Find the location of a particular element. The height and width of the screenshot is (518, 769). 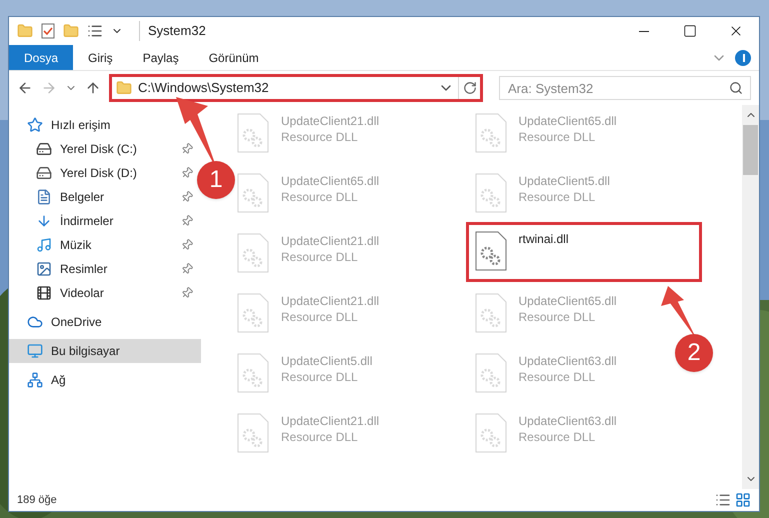

window-title: System32 is located at coordinates (172, 31).